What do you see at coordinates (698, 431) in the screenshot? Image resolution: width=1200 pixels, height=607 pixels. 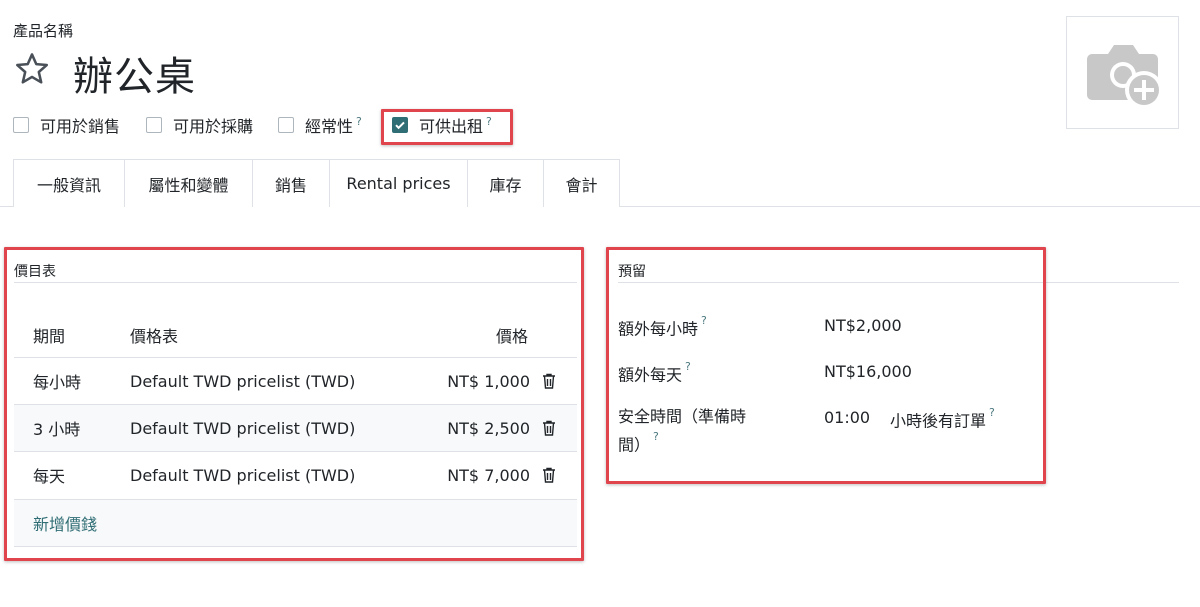 I see `security-time-label: 安全時間（準備時 間）?` at bounding box center [698, 431].